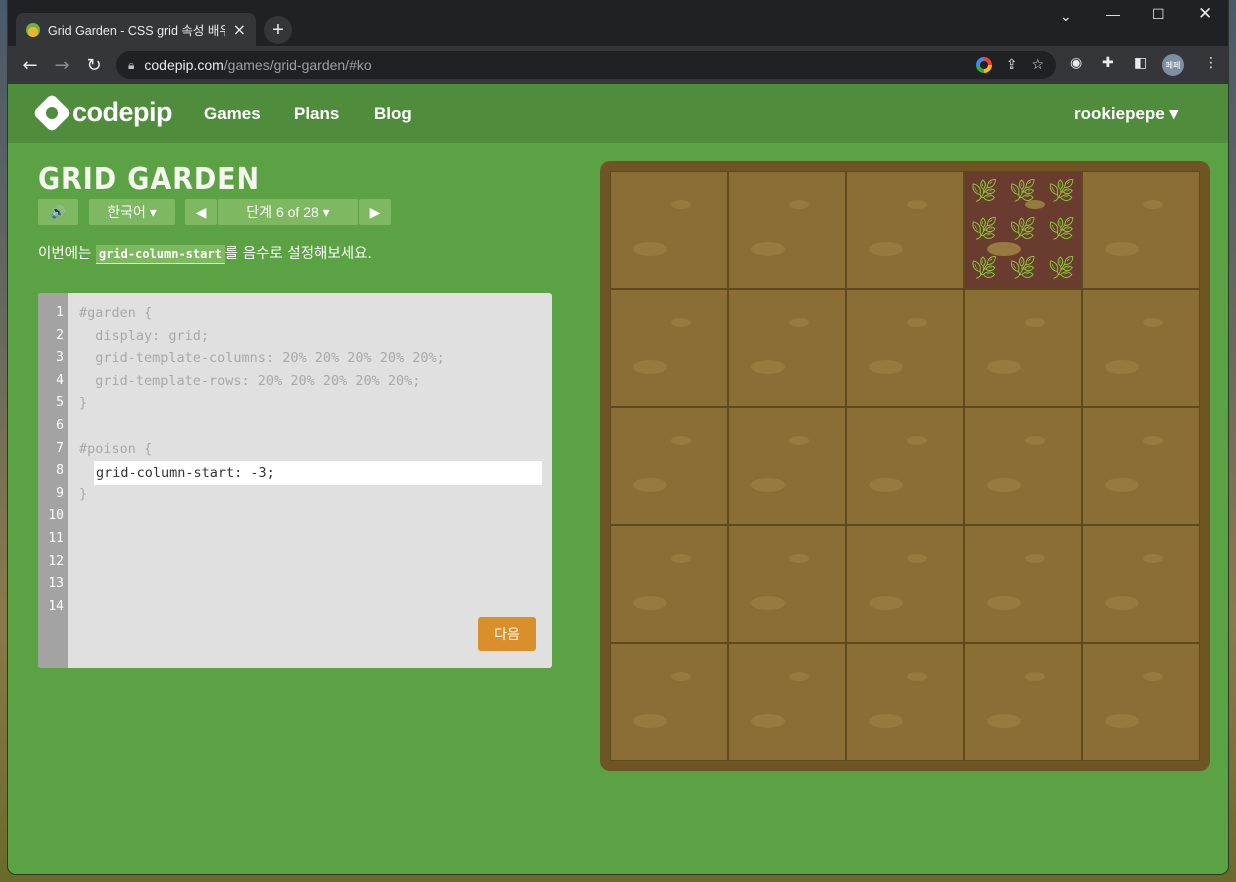  I want to click on line-number: 13, so click(56, 584).